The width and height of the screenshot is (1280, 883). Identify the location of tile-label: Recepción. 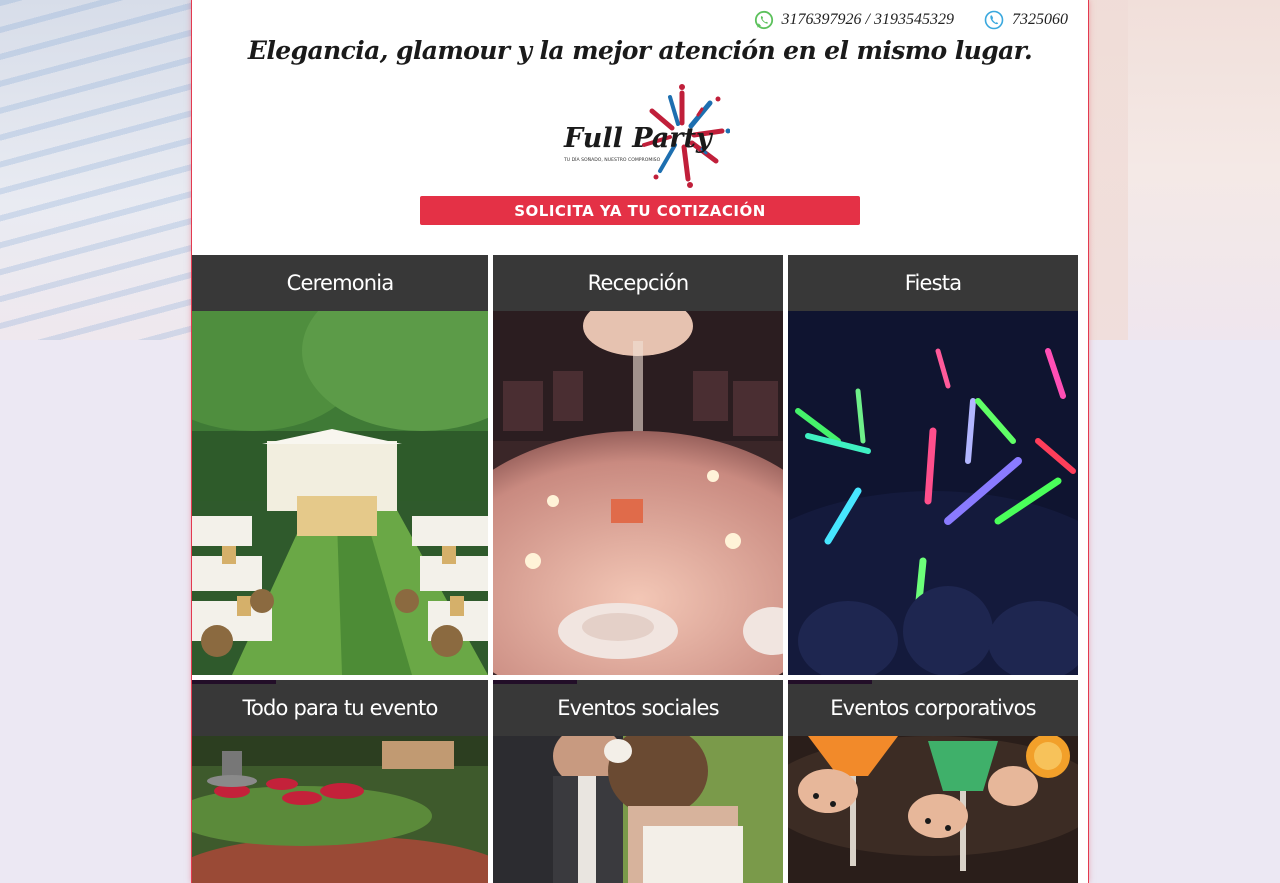
(638, 283).